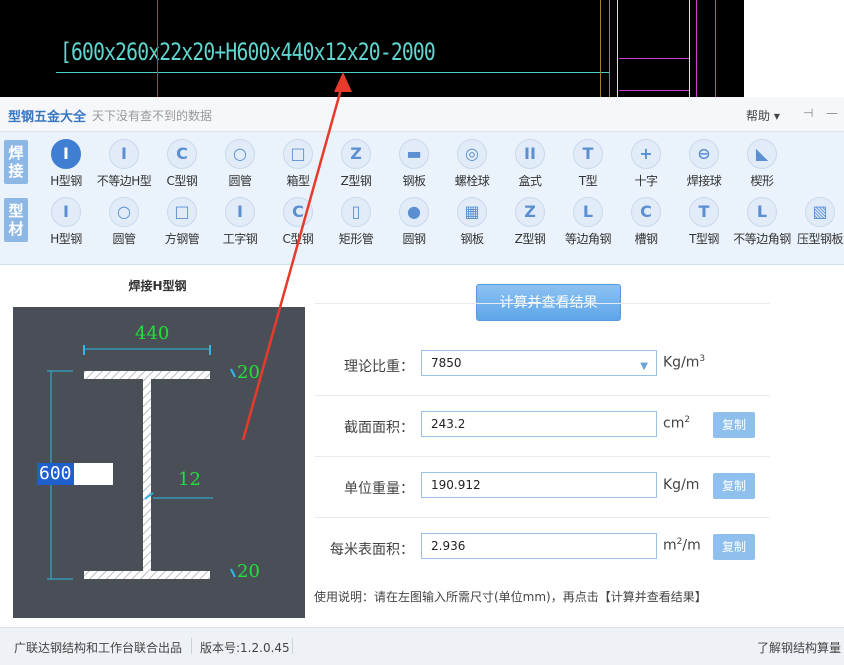  What do you see at coordinates (820, 239) in the screenshot?
I see `tool-label: 压型钢板` at bounding box center [820, 239].